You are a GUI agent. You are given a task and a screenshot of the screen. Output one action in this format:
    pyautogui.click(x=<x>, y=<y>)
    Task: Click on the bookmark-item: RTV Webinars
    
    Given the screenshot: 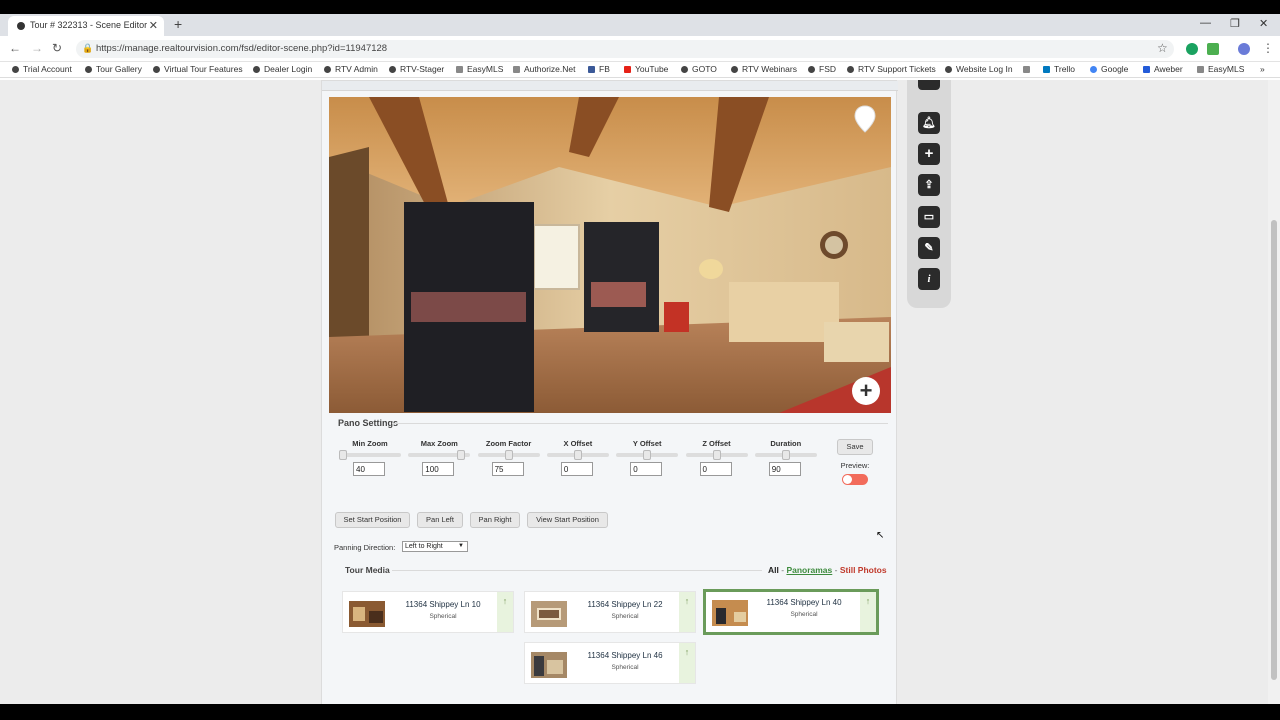 What is the action you would take?
    pyautogui.click(x=764, y=69)
    